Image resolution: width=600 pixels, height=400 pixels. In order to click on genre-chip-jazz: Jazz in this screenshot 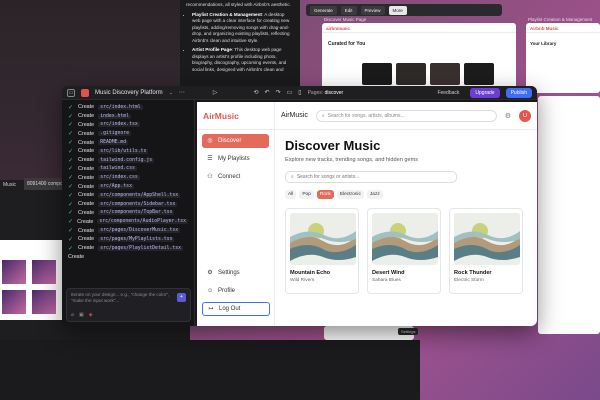, I will do `click(374, 194)`.